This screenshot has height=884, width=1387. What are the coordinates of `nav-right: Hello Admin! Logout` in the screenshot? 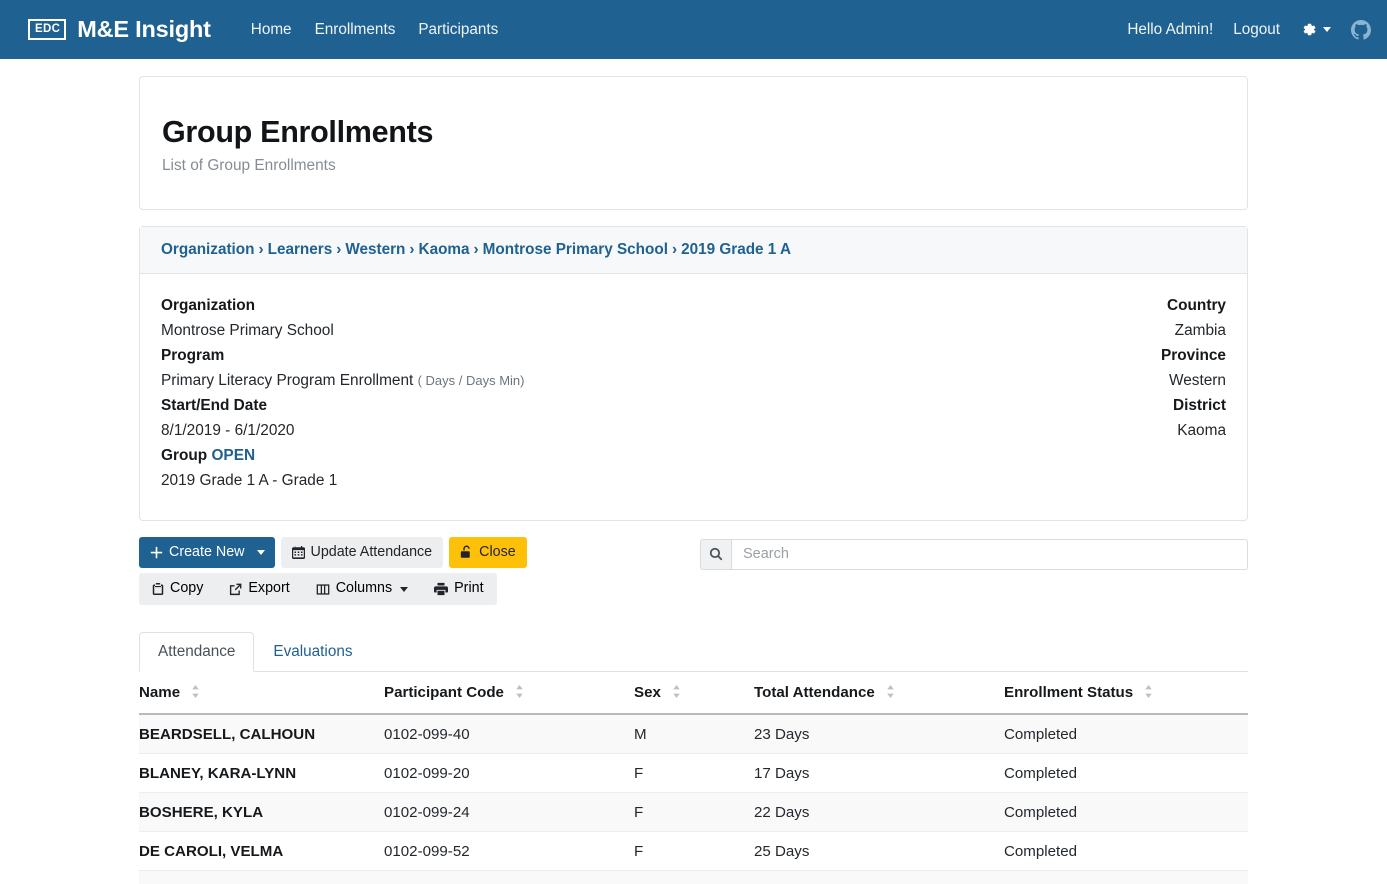 It's located at (1249, 29).